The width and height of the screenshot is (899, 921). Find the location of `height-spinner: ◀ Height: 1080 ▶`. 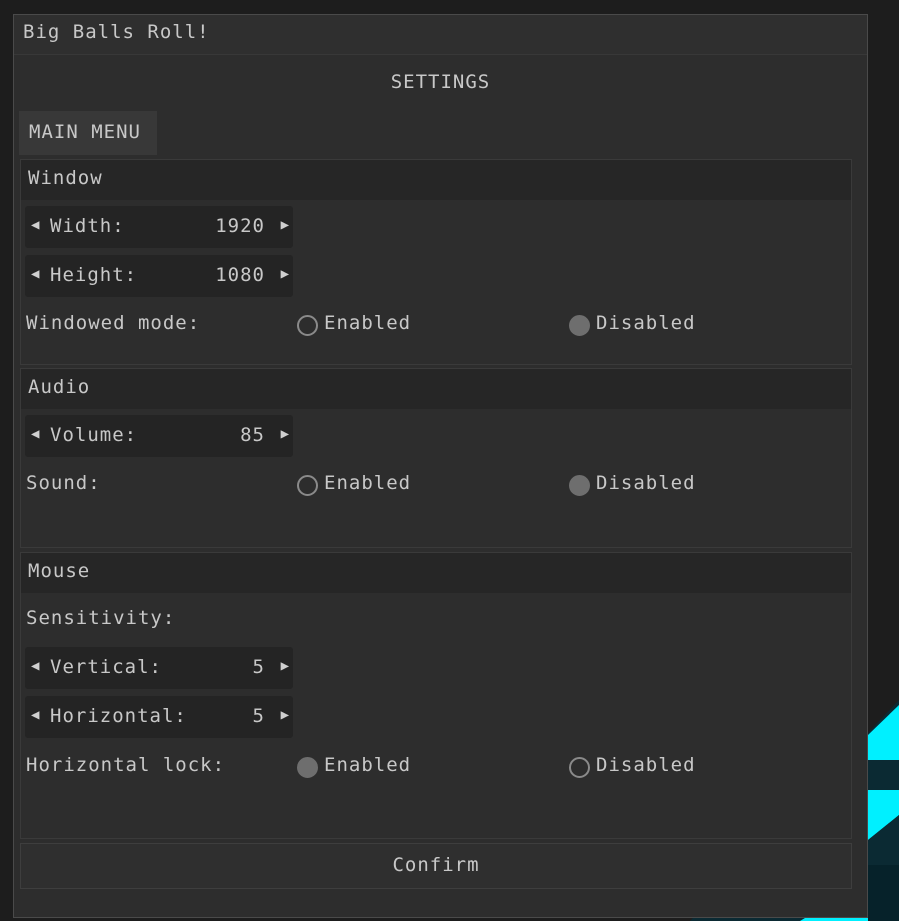

height-spinner: ◀ Height: 1080 ▶ is located at coordinates (159, 276).